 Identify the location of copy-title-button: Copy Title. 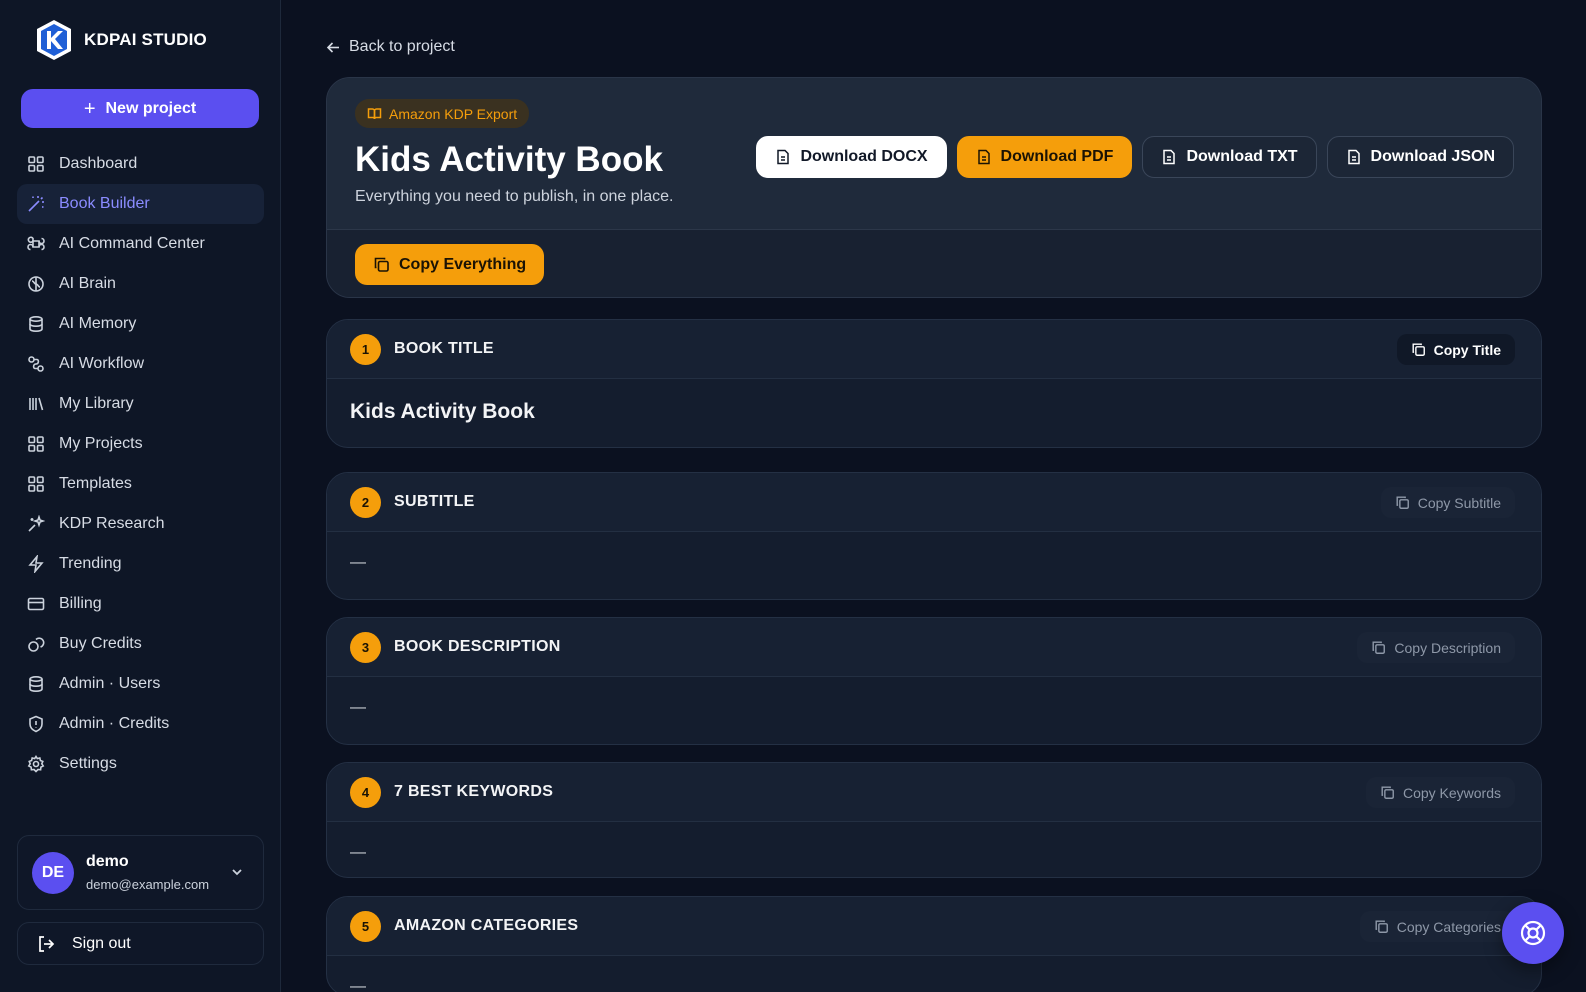
(1455, 349).